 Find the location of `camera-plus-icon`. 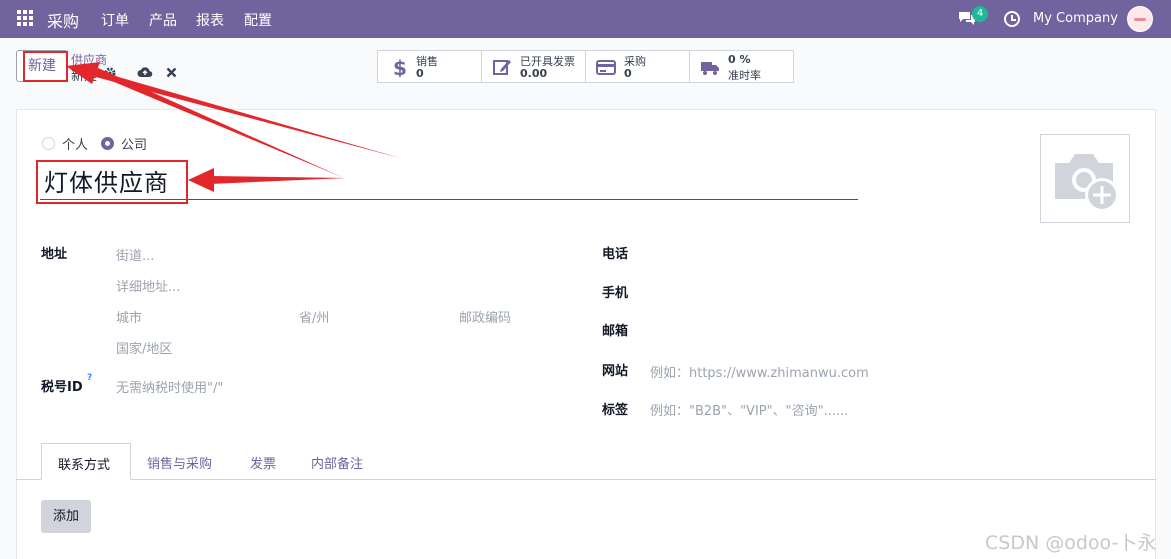

camera-plus-icon is located at coordinates (1087, 183).